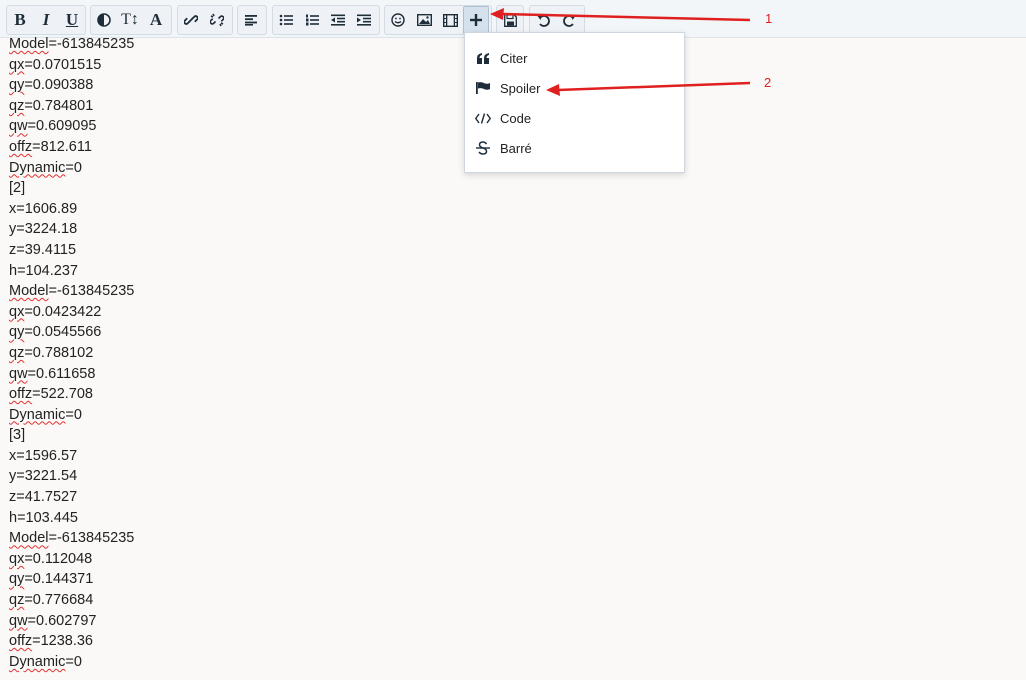 The width and height of the screenshot is (1026, 680). What do you see at coordinates (459, 250) in the screenshot?
I see `editor-line: z=39.4115` at bounding box center [459, 250].